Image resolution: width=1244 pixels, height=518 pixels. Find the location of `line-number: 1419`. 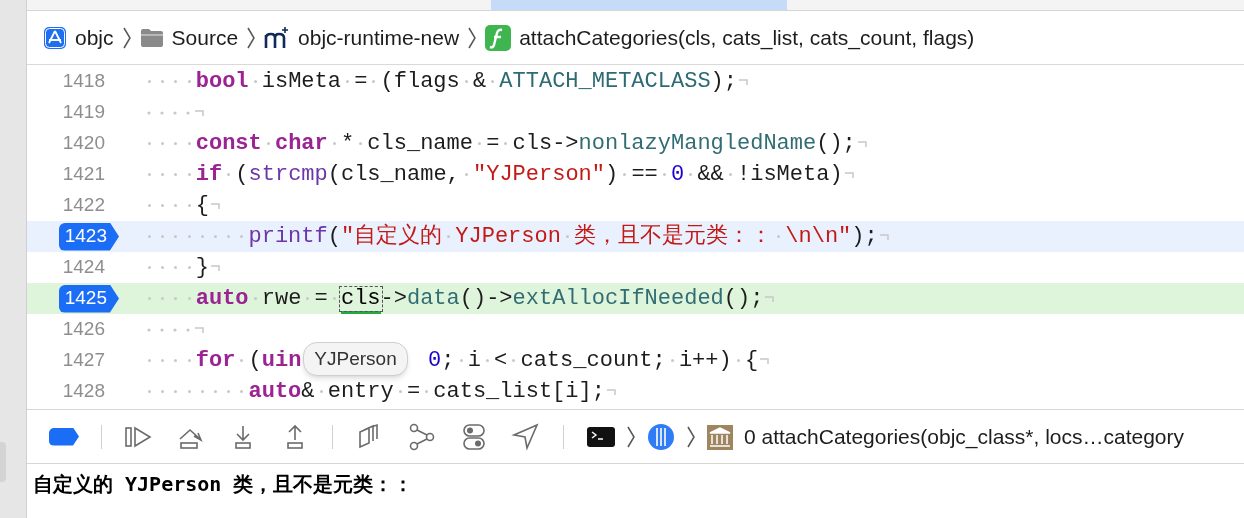

line-number: 1419 is located at coordinates (84, 112).